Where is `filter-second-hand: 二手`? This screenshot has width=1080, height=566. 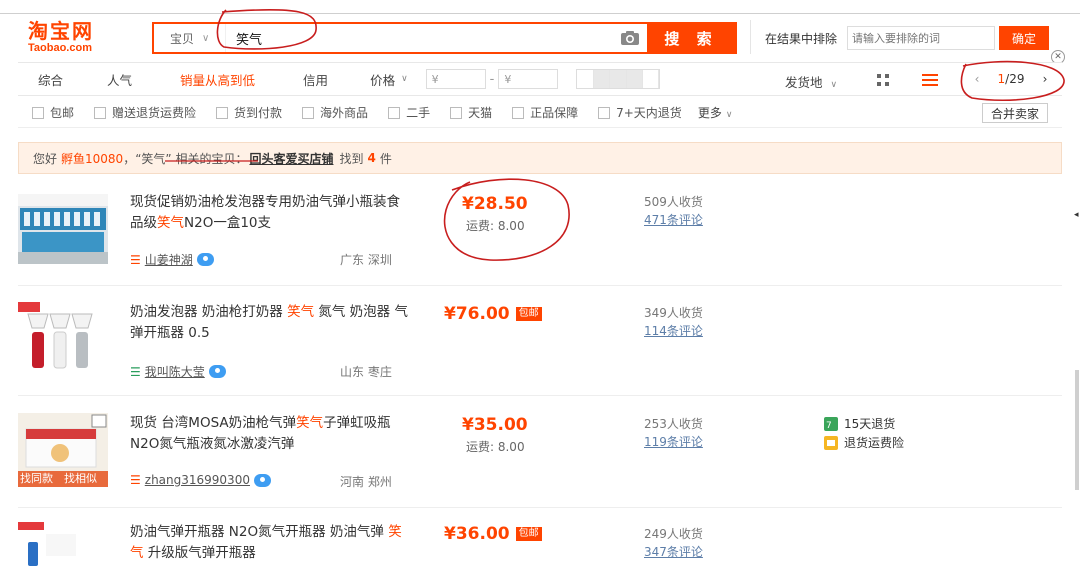 filter-second-hand: 二手 is located at coordinates (409, 112).